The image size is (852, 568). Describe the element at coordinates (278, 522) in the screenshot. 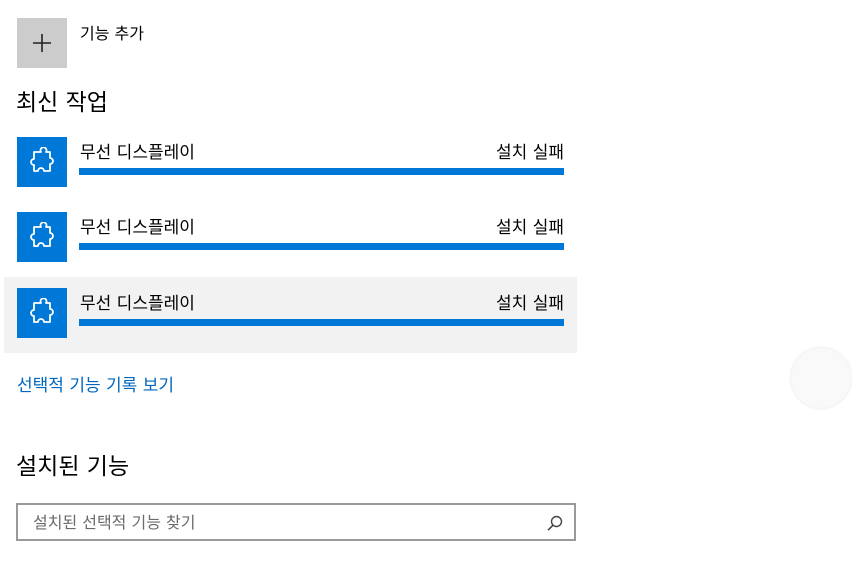

I see `installed-features-search-input` at that location.